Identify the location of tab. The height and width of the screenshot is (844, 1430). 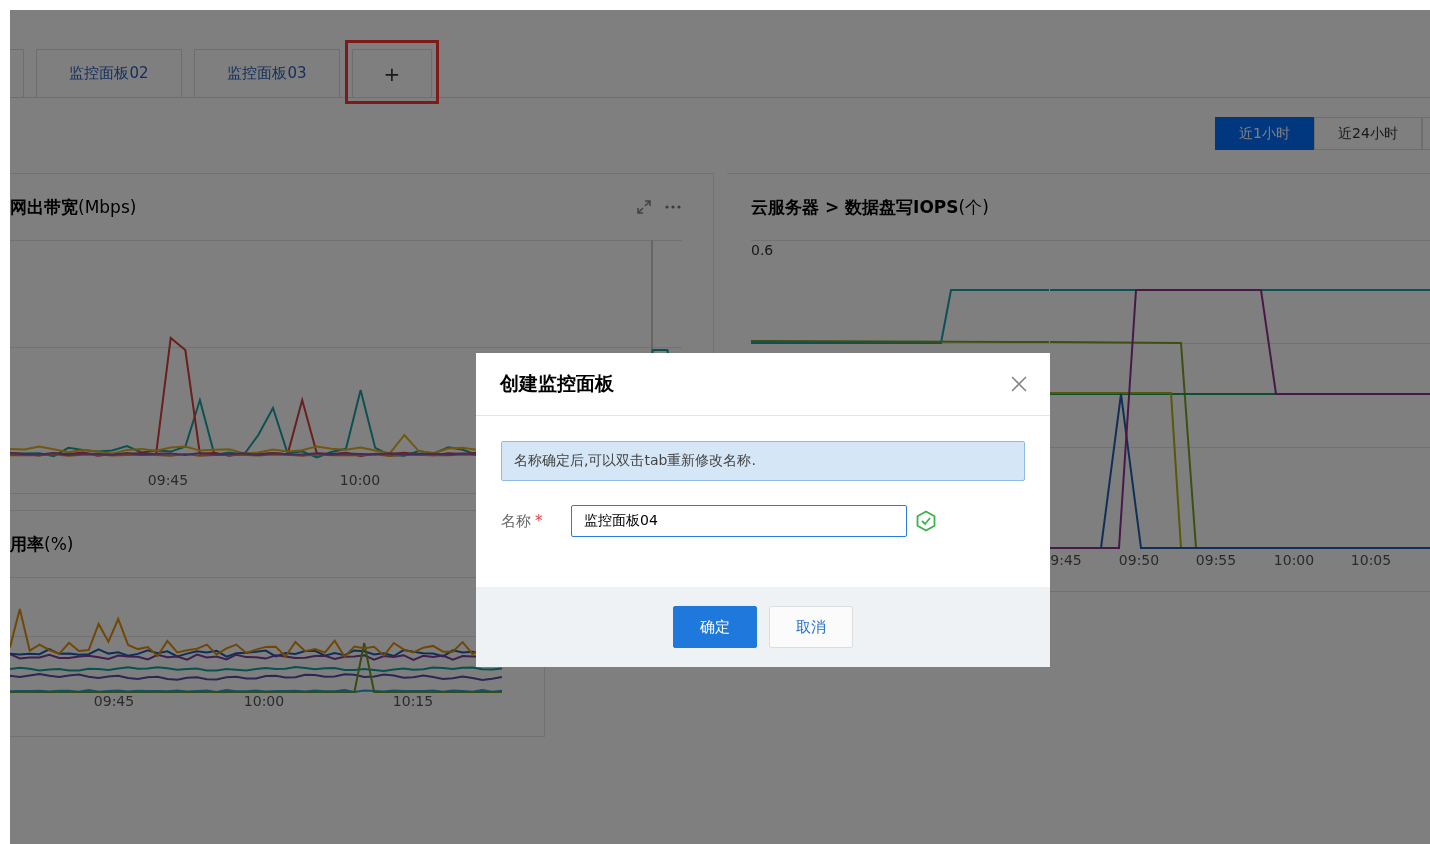
(17, 73).